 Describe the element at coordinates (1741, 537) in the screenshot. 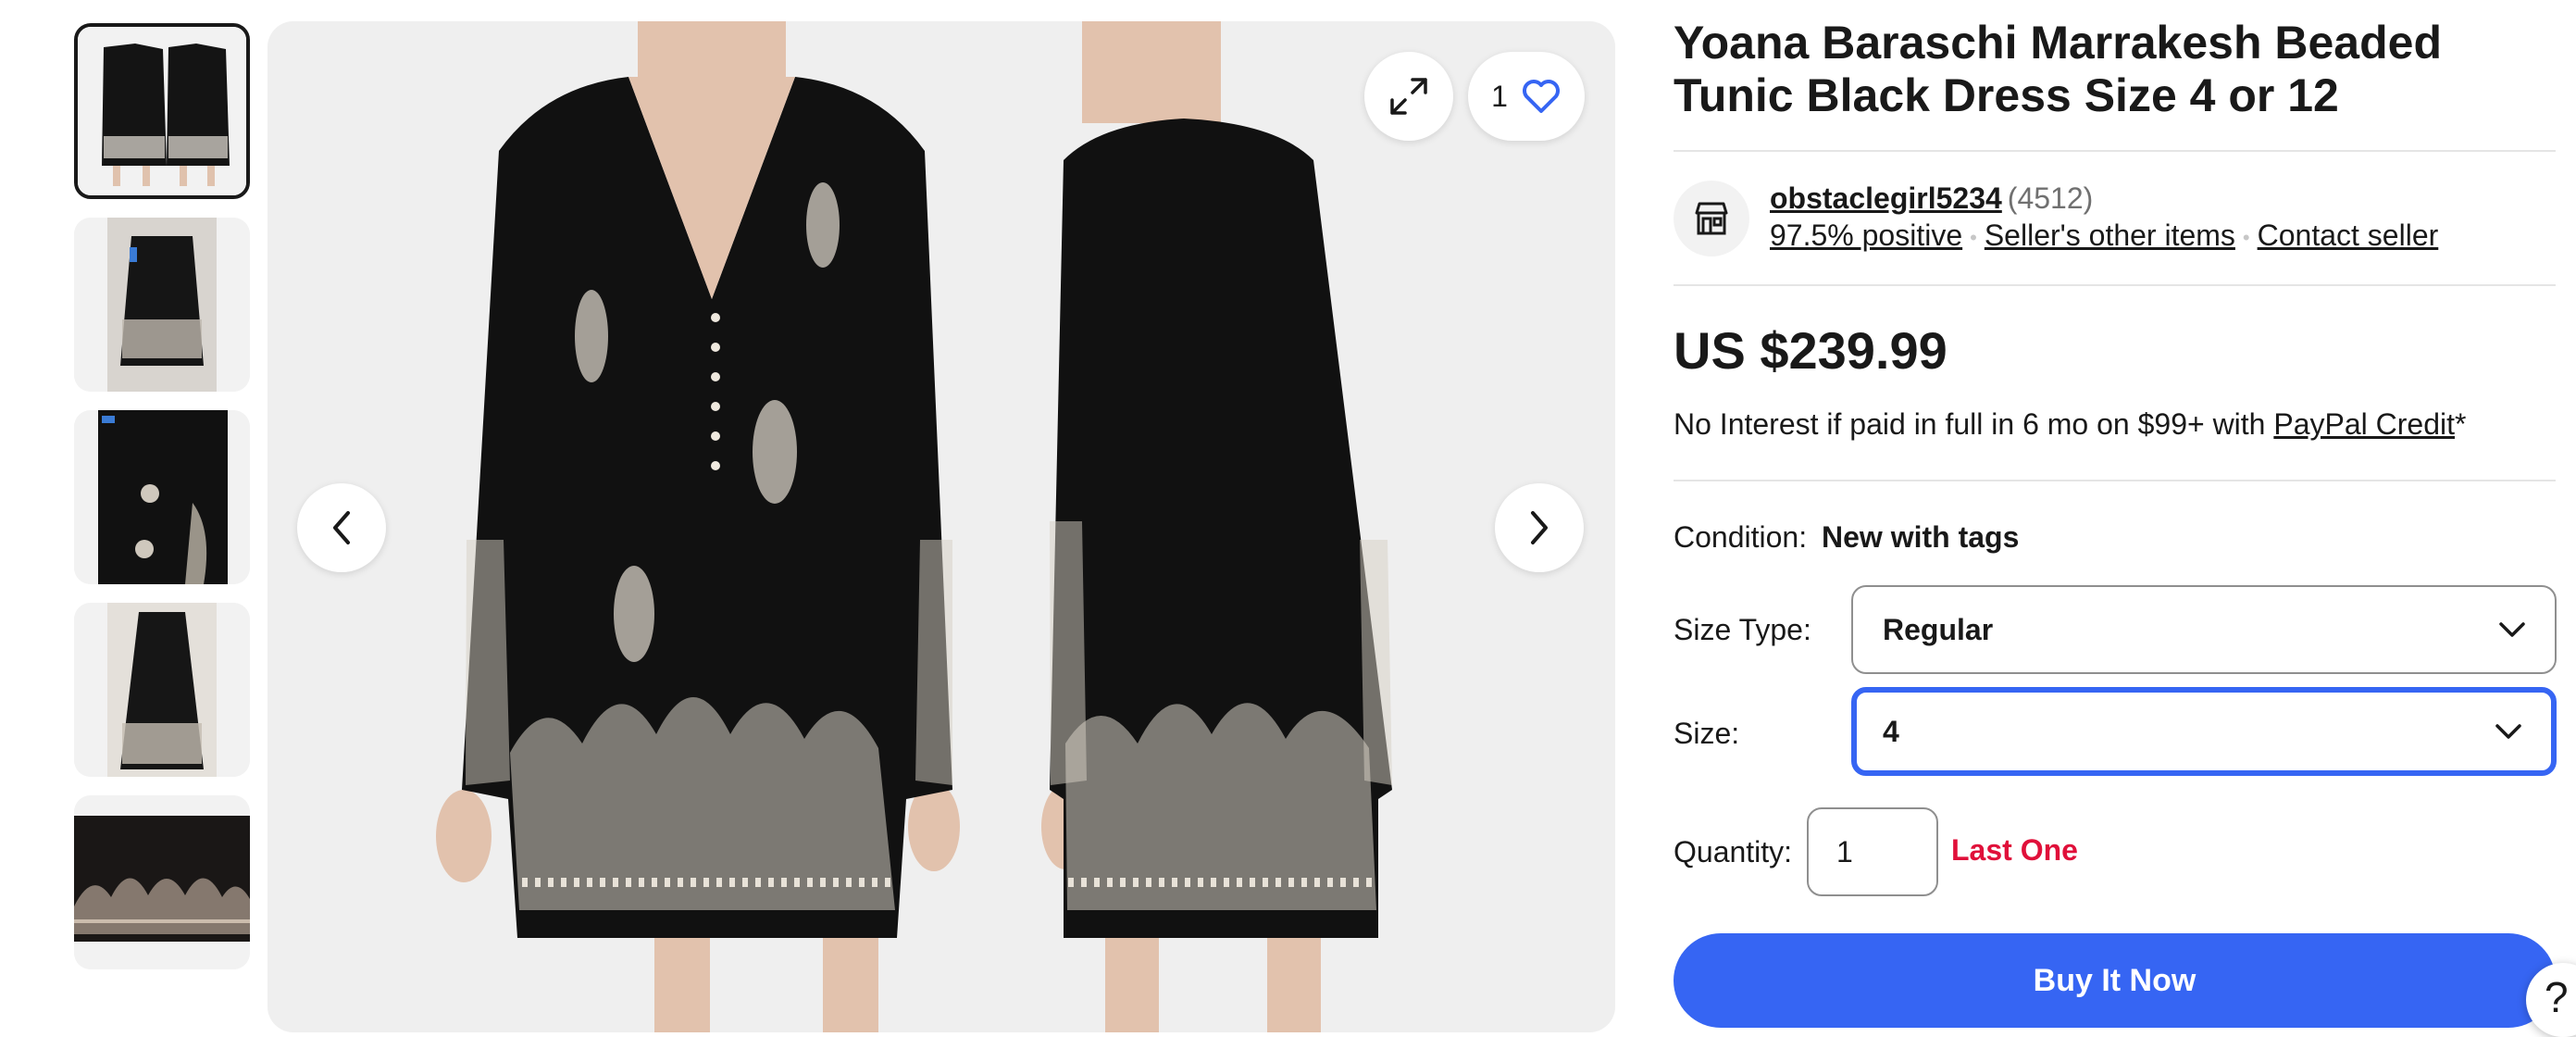

I see `condition-label: Condition:` at that location.